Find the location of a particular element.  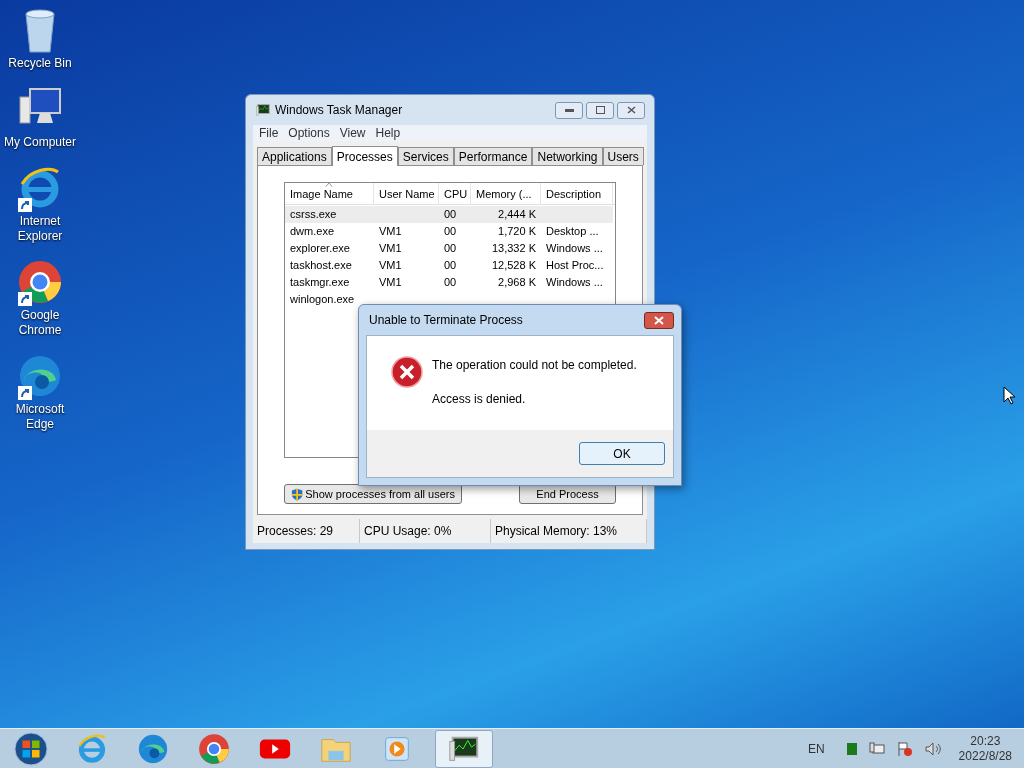

error-message: The operation could not be completed. is located at coordinates (534, 365).